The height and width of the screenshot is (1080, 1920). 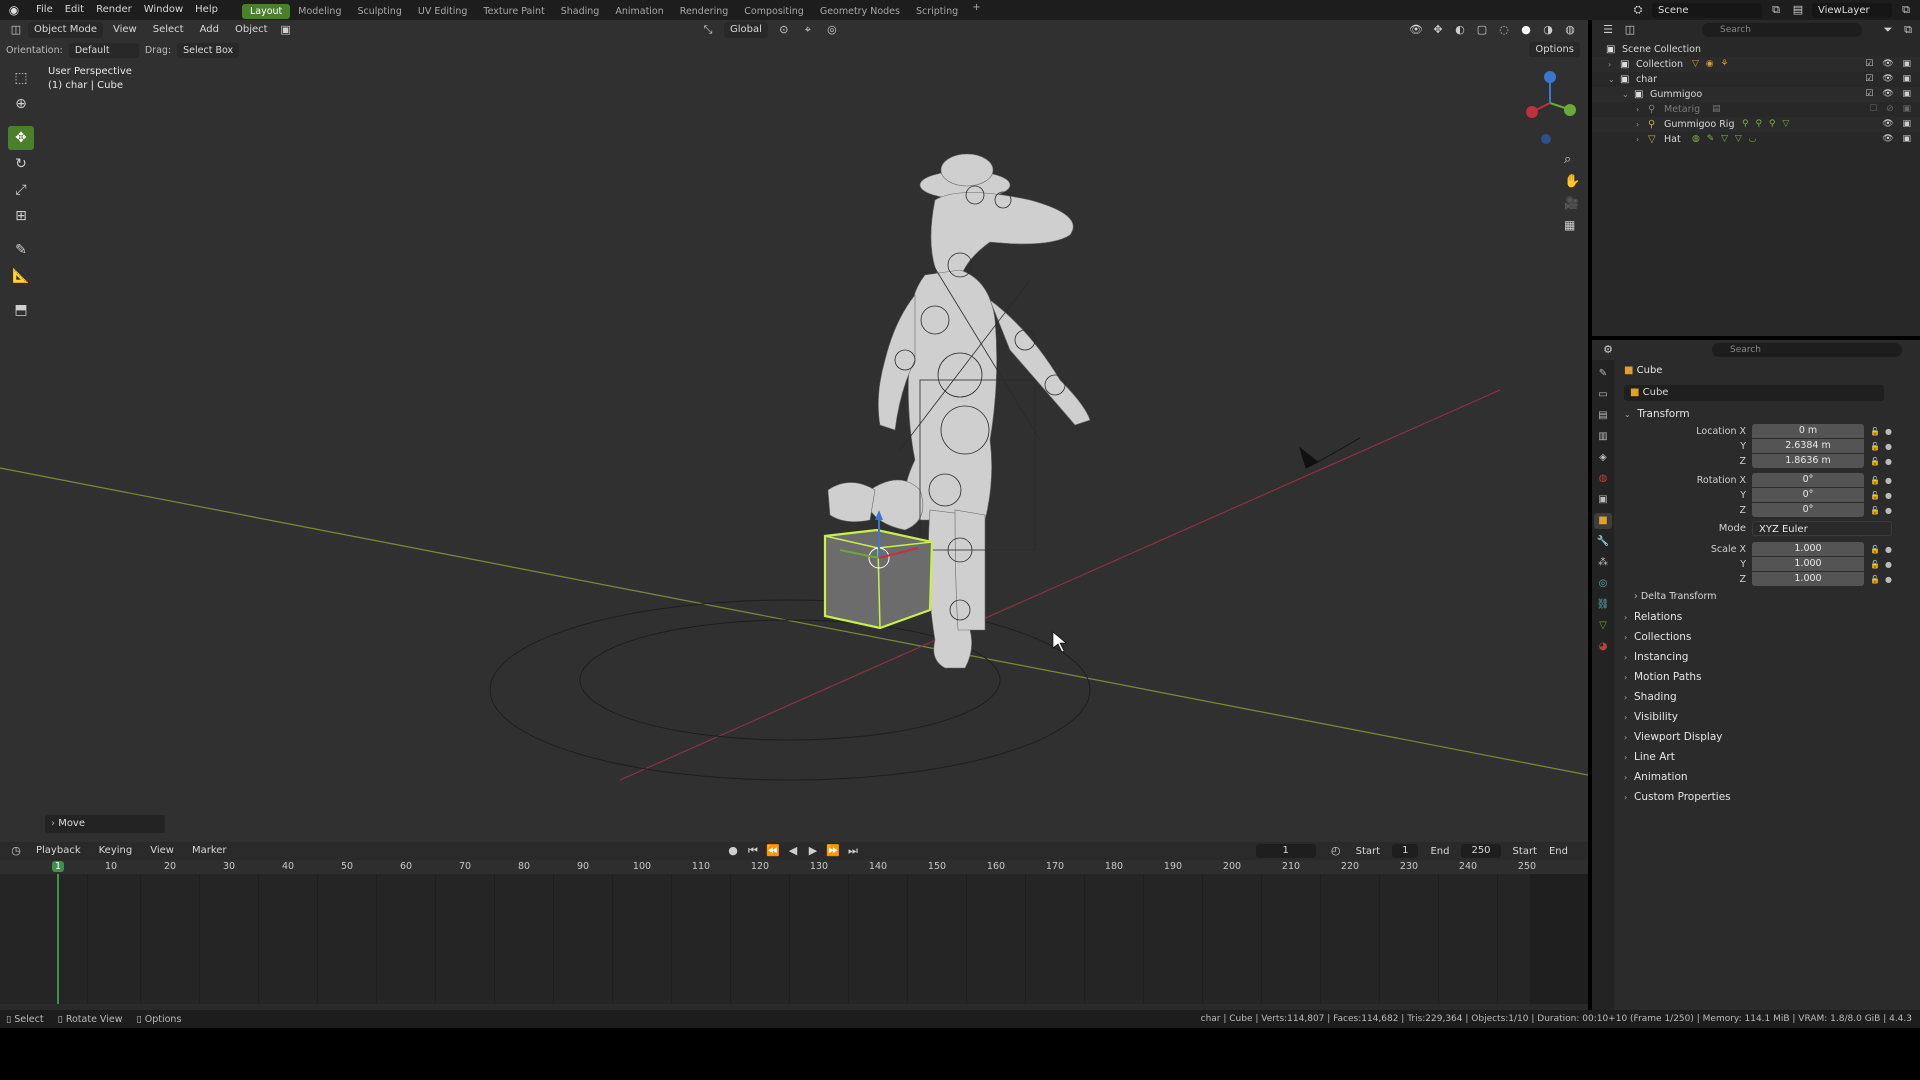 I want to click on drag-dropdown: Select Box, so click(x=208, y=50).